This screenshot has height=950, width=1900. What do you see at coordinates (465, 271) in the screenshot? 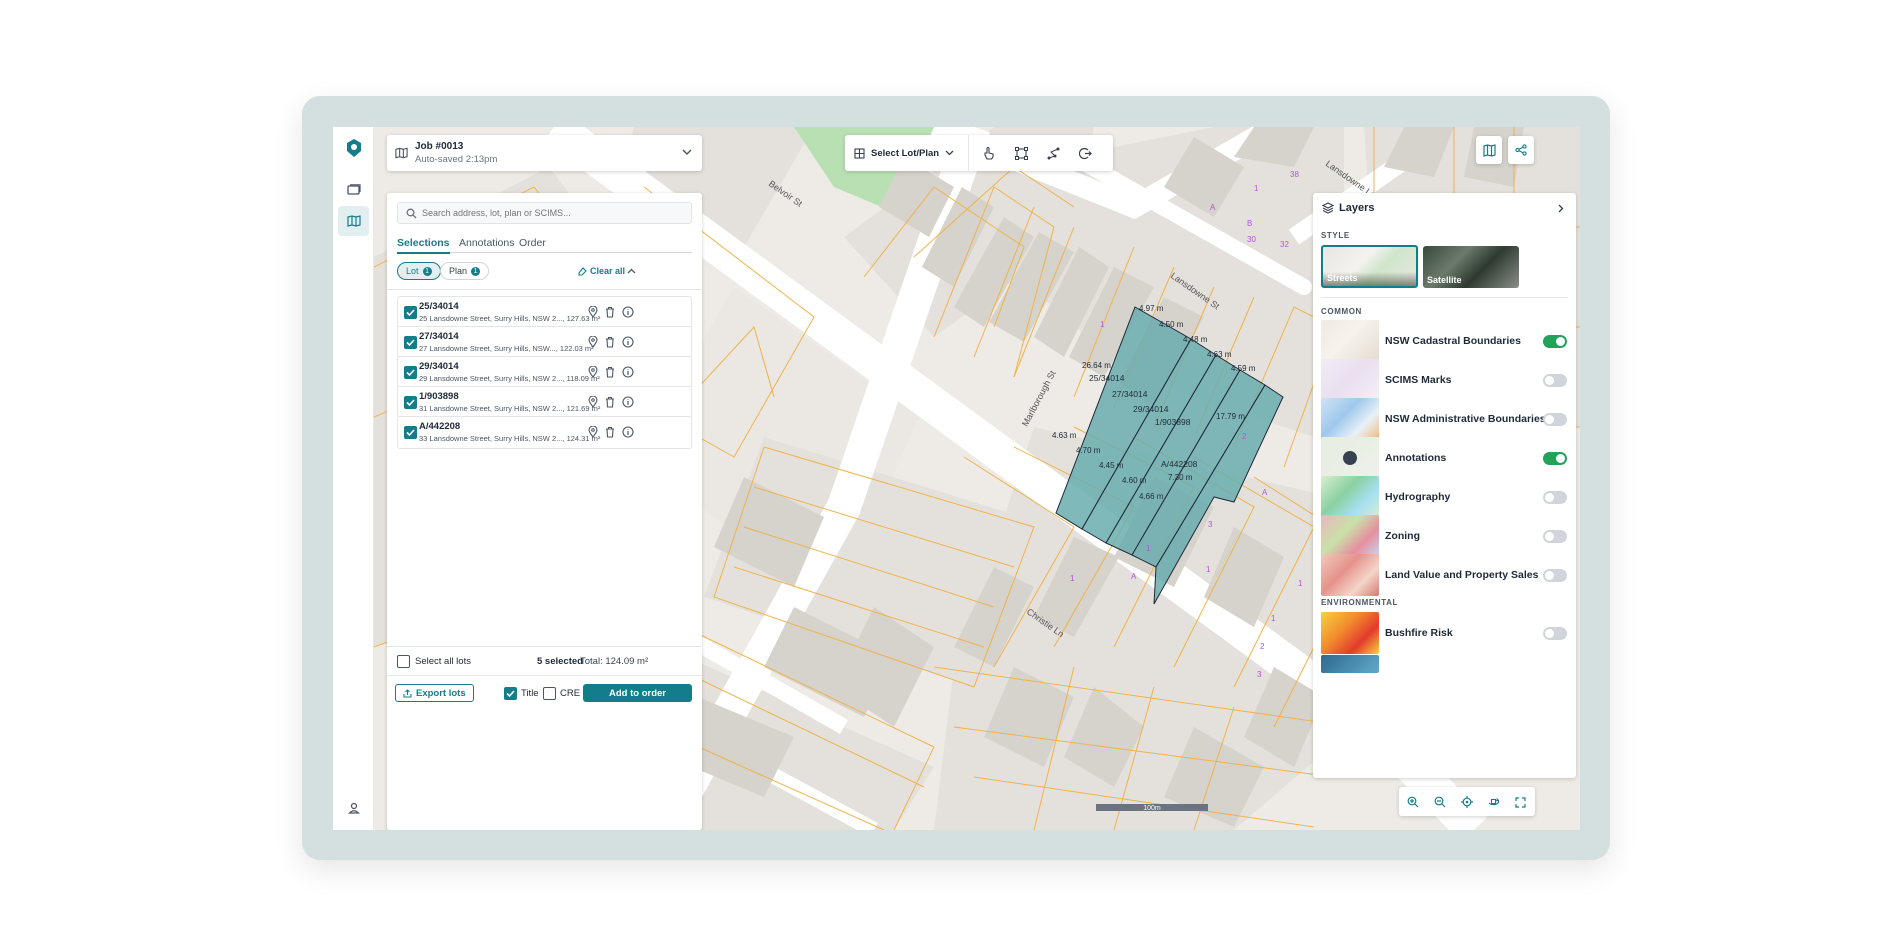
I see `filter-plan-chip: Plan 1` at bounding box center [465, 271].